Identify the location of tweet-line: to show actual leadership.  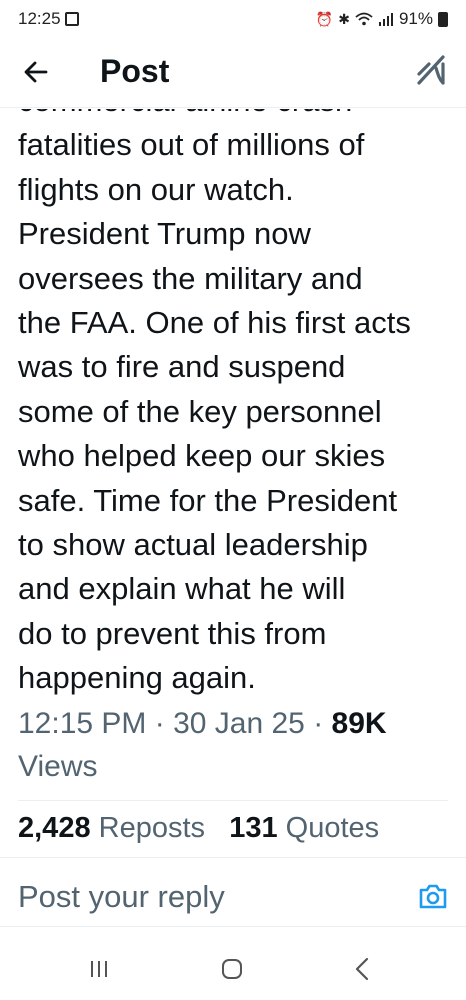
(193, 545).